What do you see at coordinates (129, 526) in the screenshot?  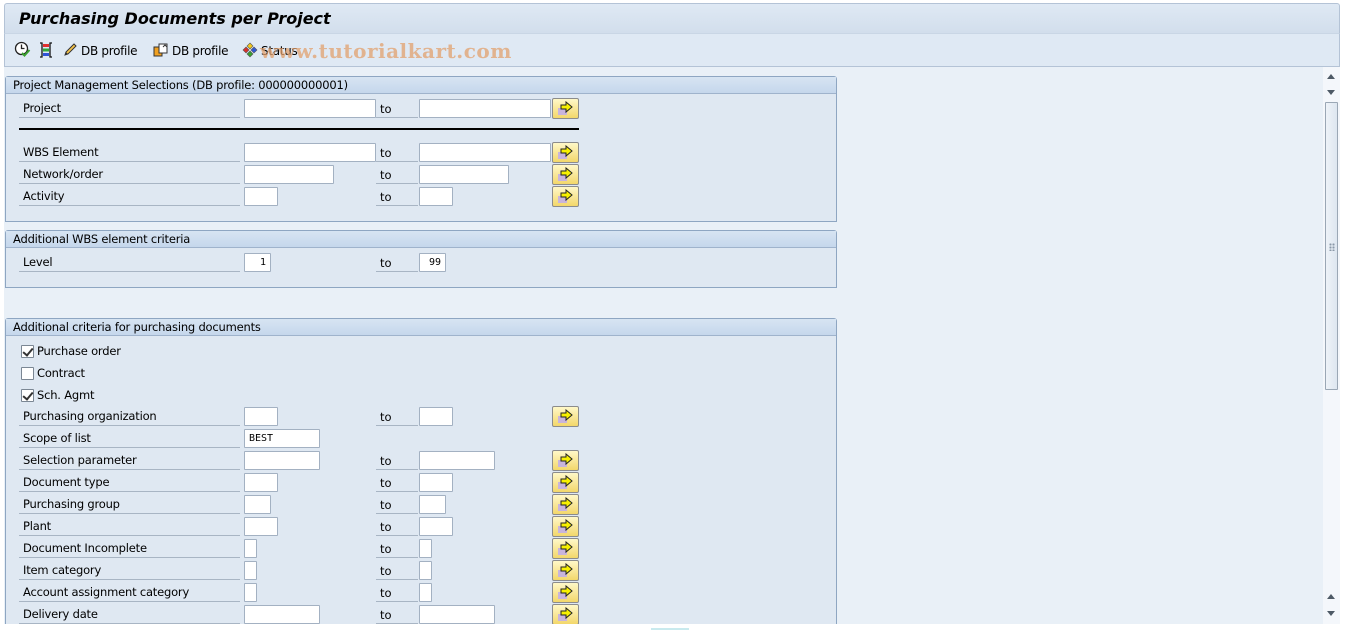 I see `field-label: Plant` at bounding box center [129, 526].